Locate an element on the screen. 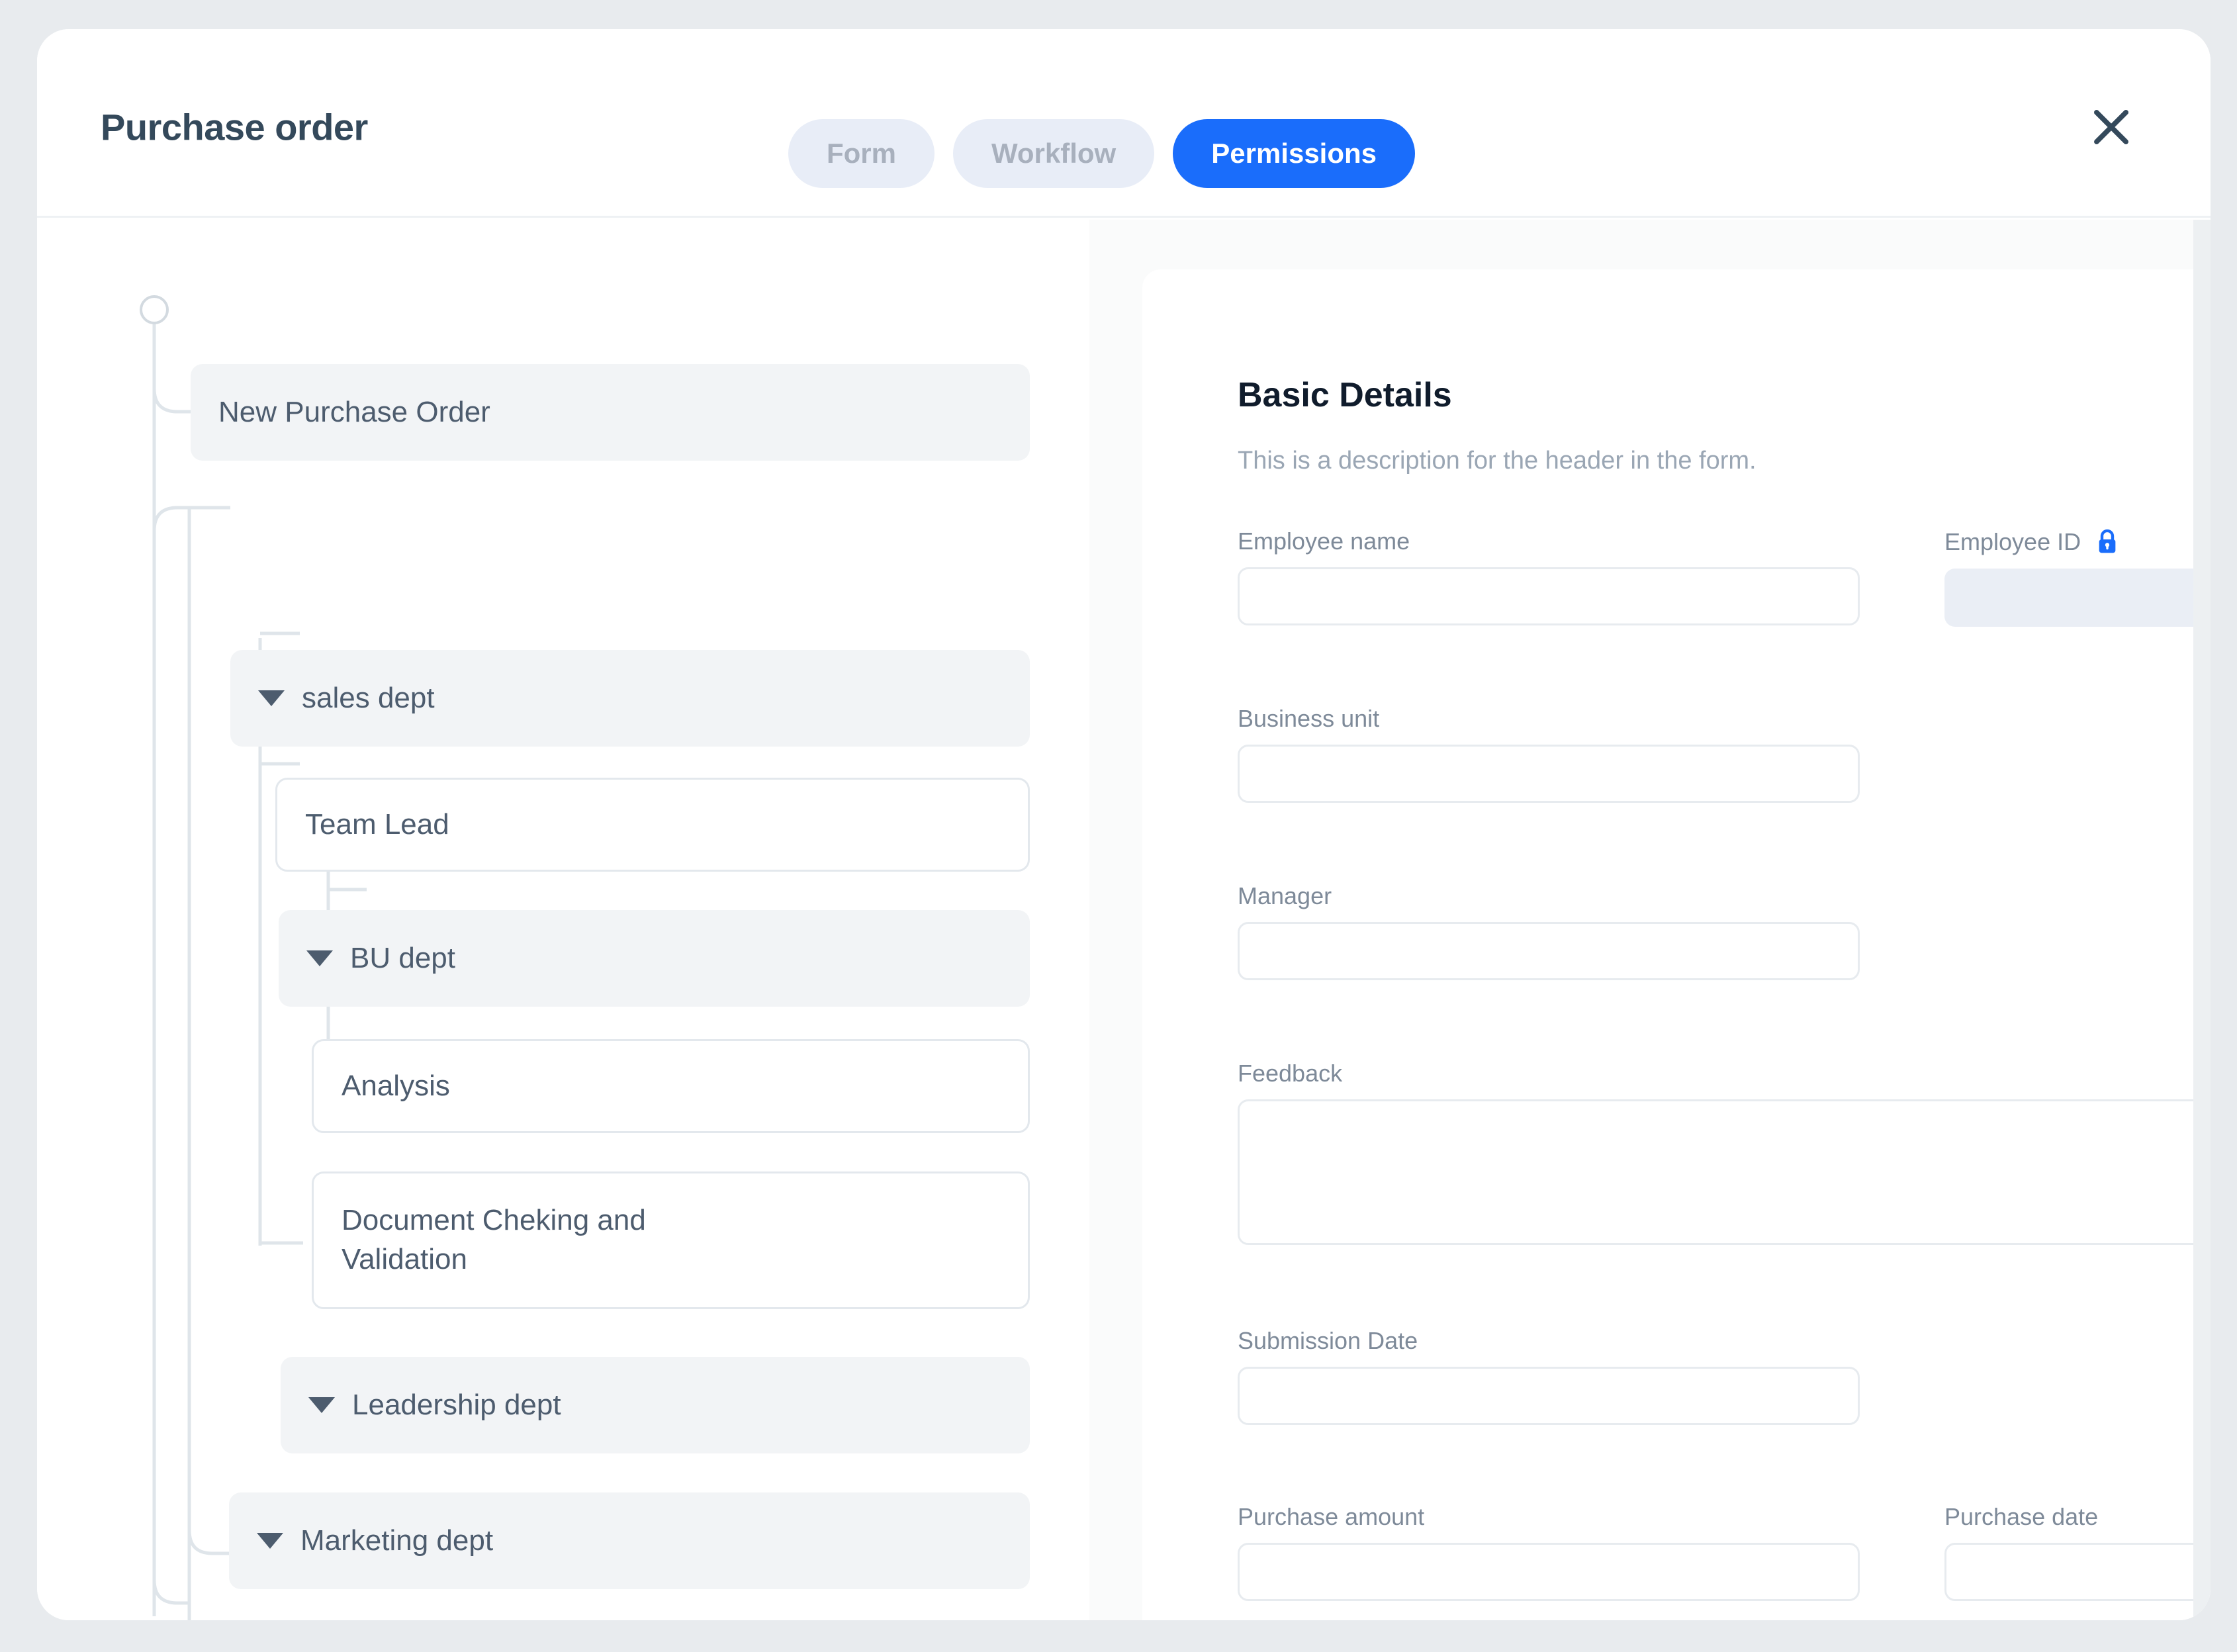 The height and width of the screenshot is (1652, 2237). tree-root-dot is located at coordinates (154, 309).